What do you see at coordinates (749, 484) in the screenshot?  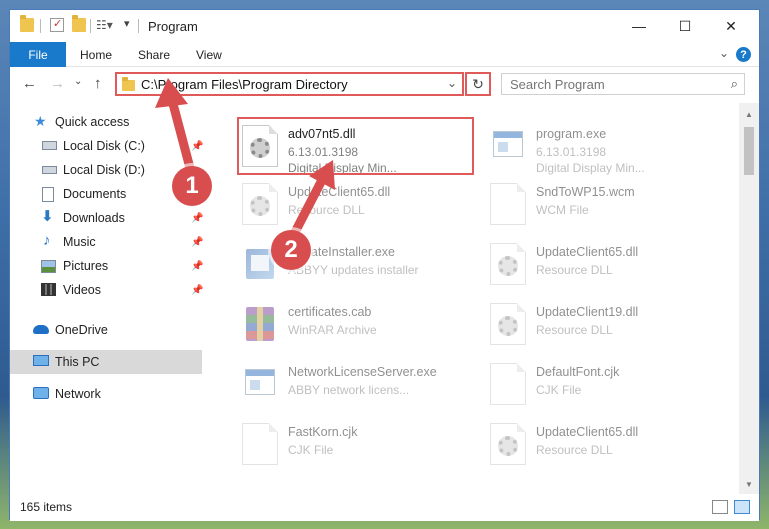 I see `scroll-down-icon: ▼` at bounding box center [749, 484].